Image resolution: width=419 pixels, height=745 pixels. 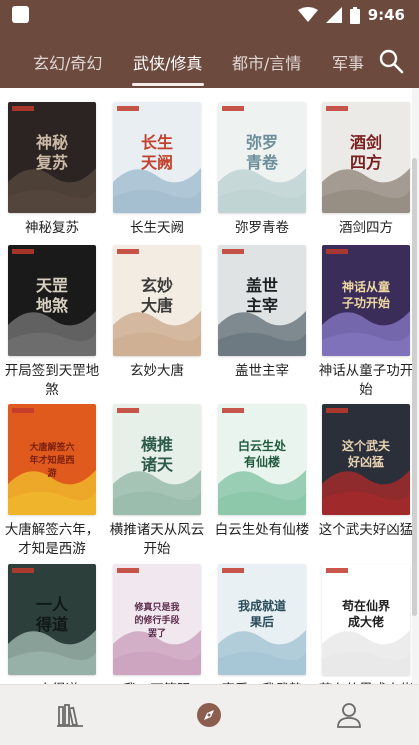 I want to click on book-card: 长生天阙 长生天阙, so click(x=157, y=170).